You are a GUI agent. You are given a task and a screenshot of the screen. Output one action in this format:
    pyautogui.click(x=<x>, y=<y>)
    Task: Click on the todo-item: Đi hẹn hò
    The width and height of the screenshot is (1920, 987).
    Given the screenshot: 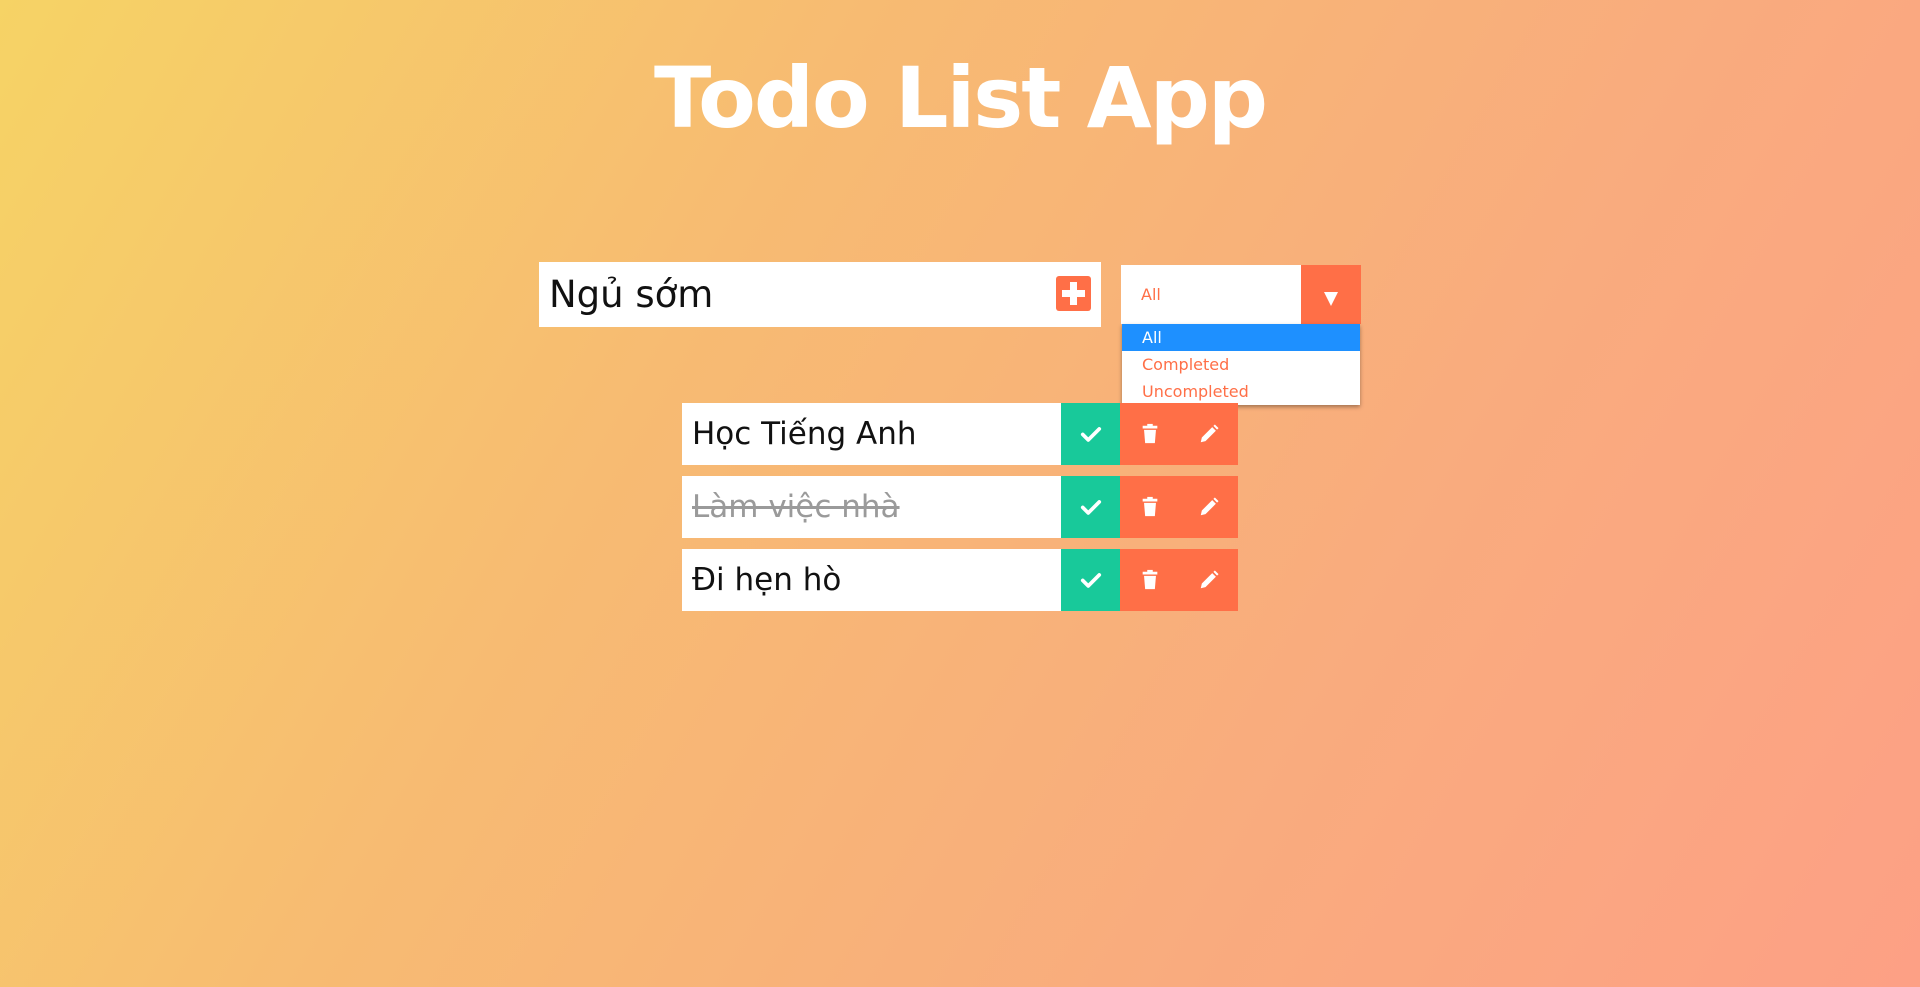 What is the action you would take?
    pyautogui.click(x=960, y=580)
    